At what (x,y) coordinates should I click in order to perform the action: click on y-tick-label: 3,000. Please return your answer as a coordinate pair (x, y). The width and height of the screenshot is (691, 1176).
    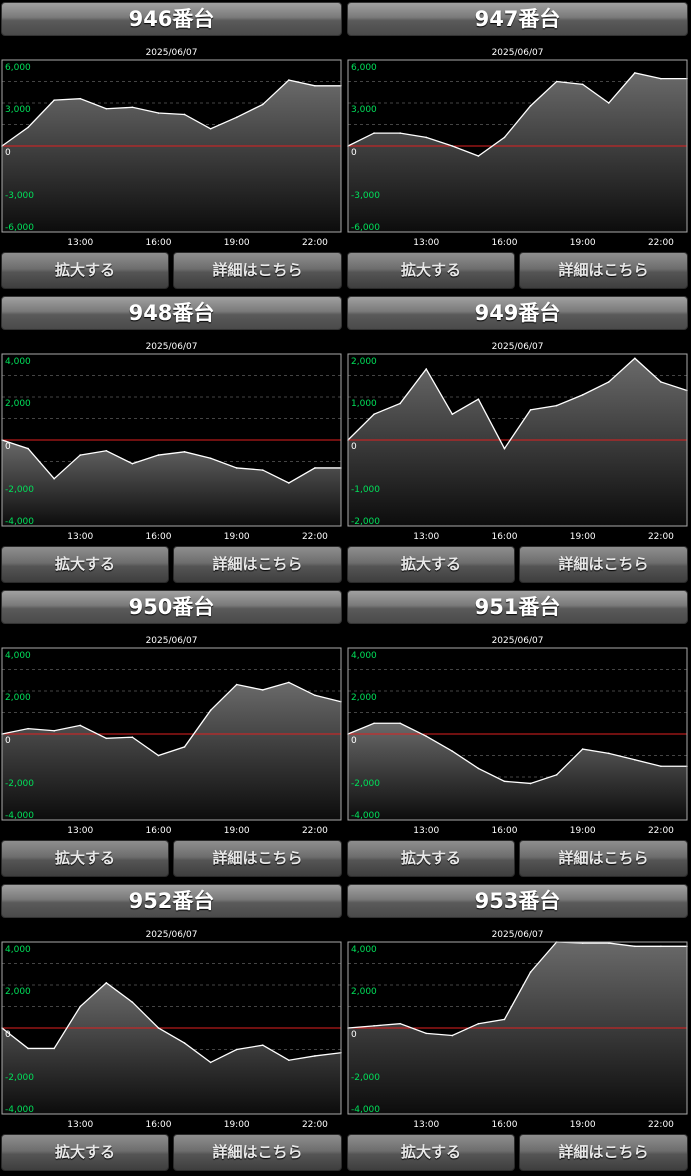
    Looking at the image, I should click on (364, 110).